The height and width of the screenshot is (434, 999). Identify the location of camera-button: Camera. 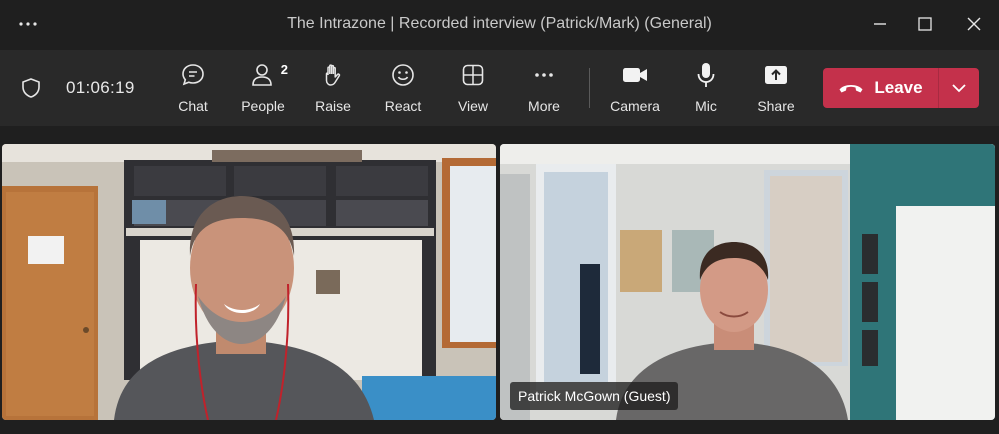
(635, 90).